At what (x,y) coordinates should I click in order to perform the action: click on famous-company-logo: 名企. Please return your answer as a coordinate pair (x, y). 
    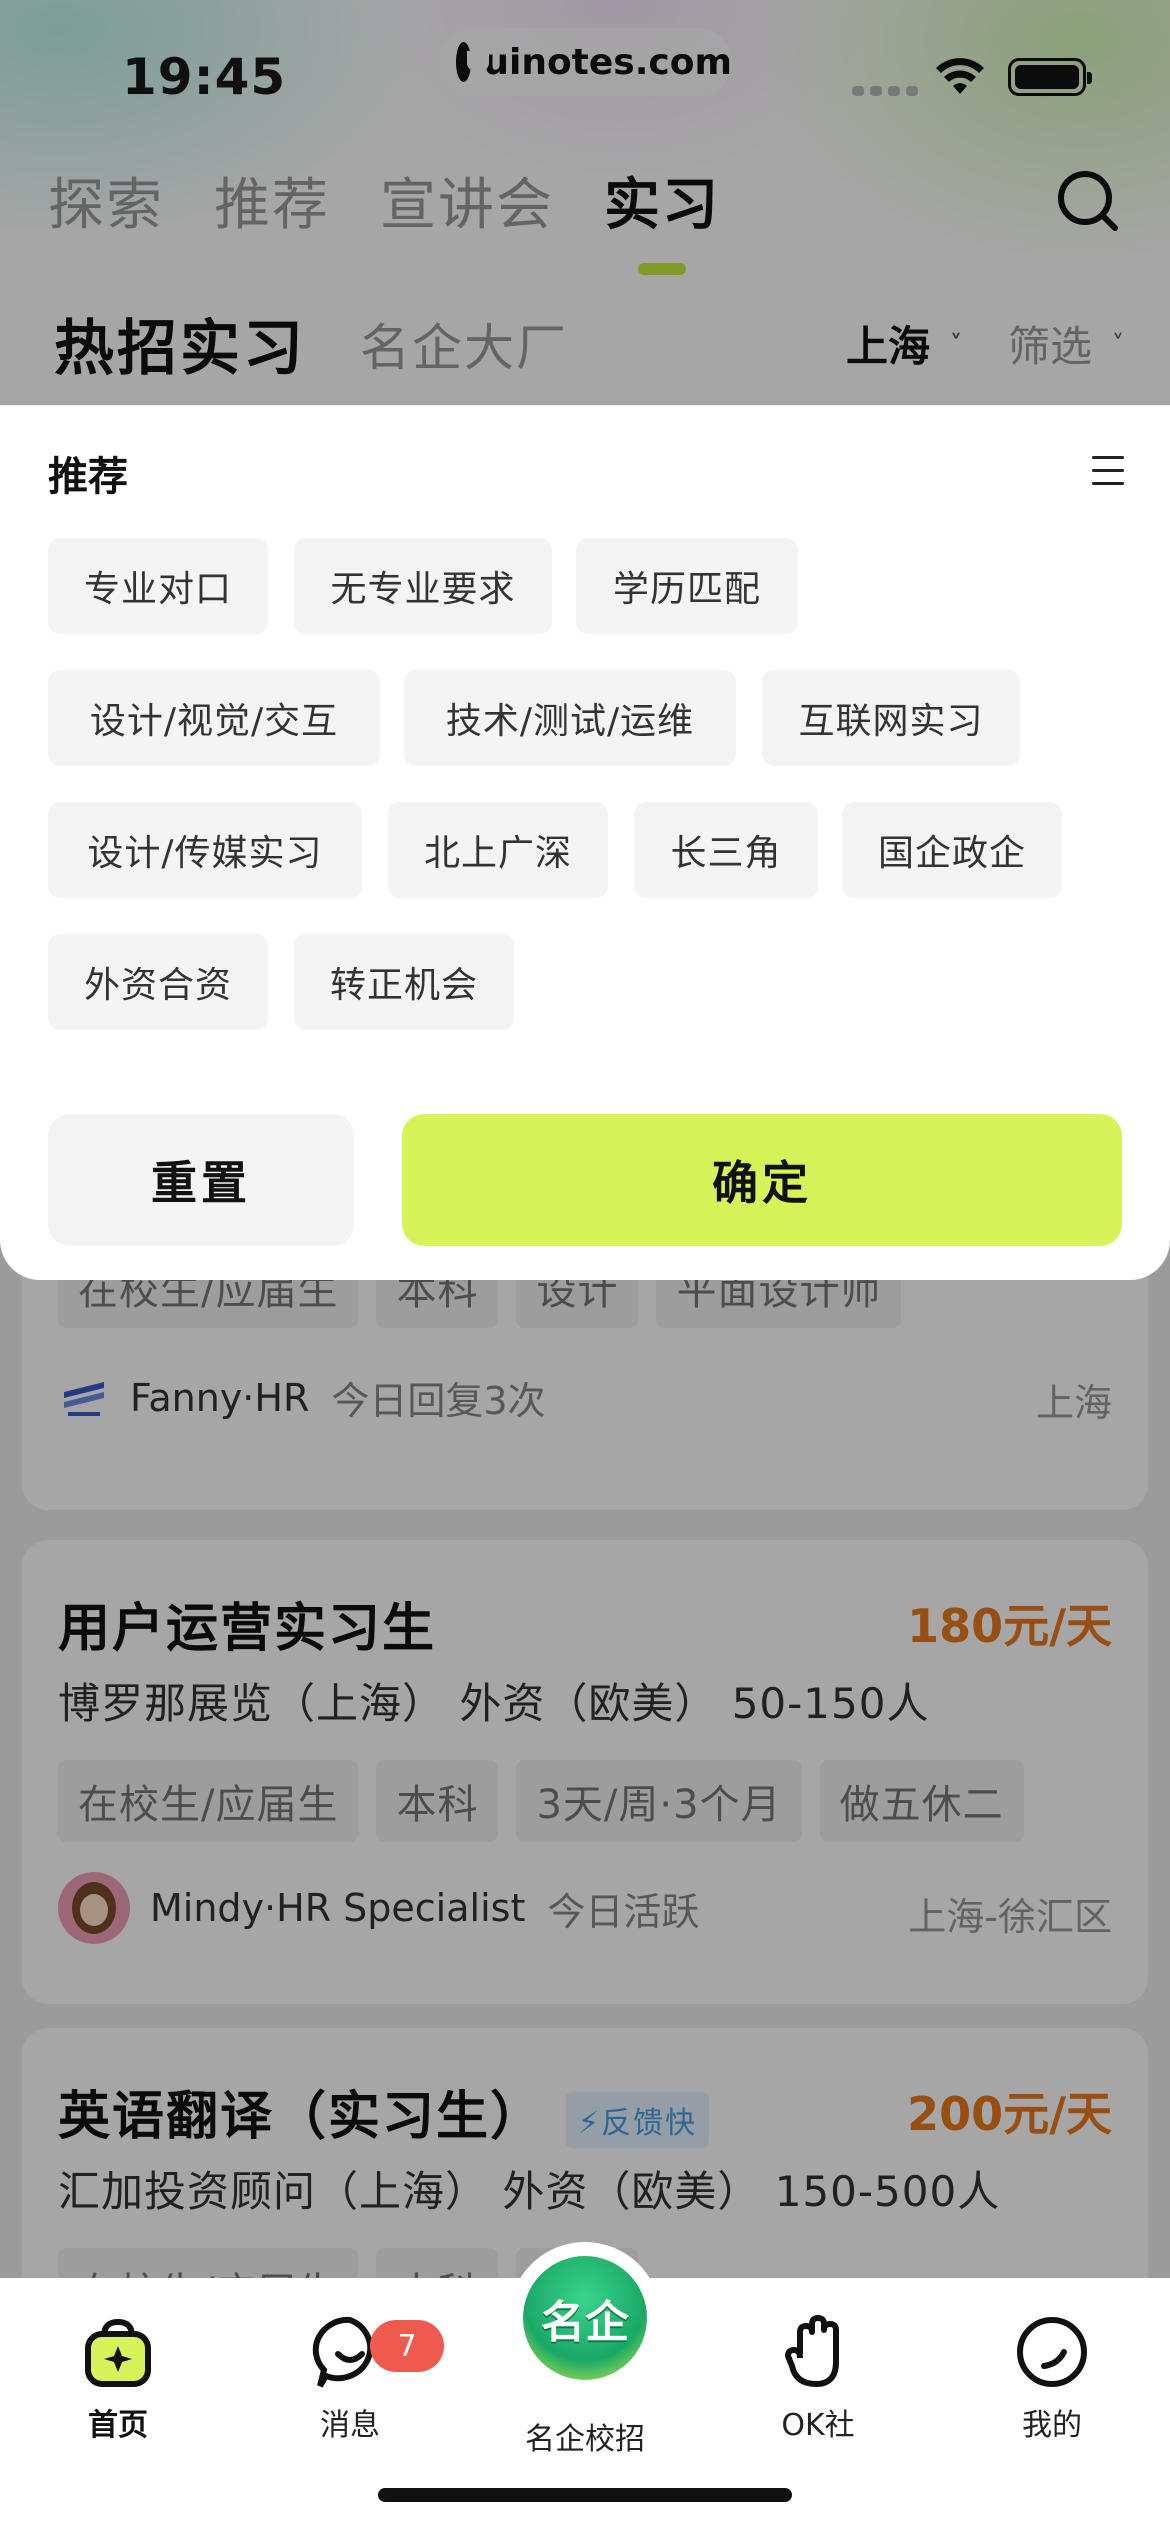
    Looking at the image, I should click on (585, 2318).